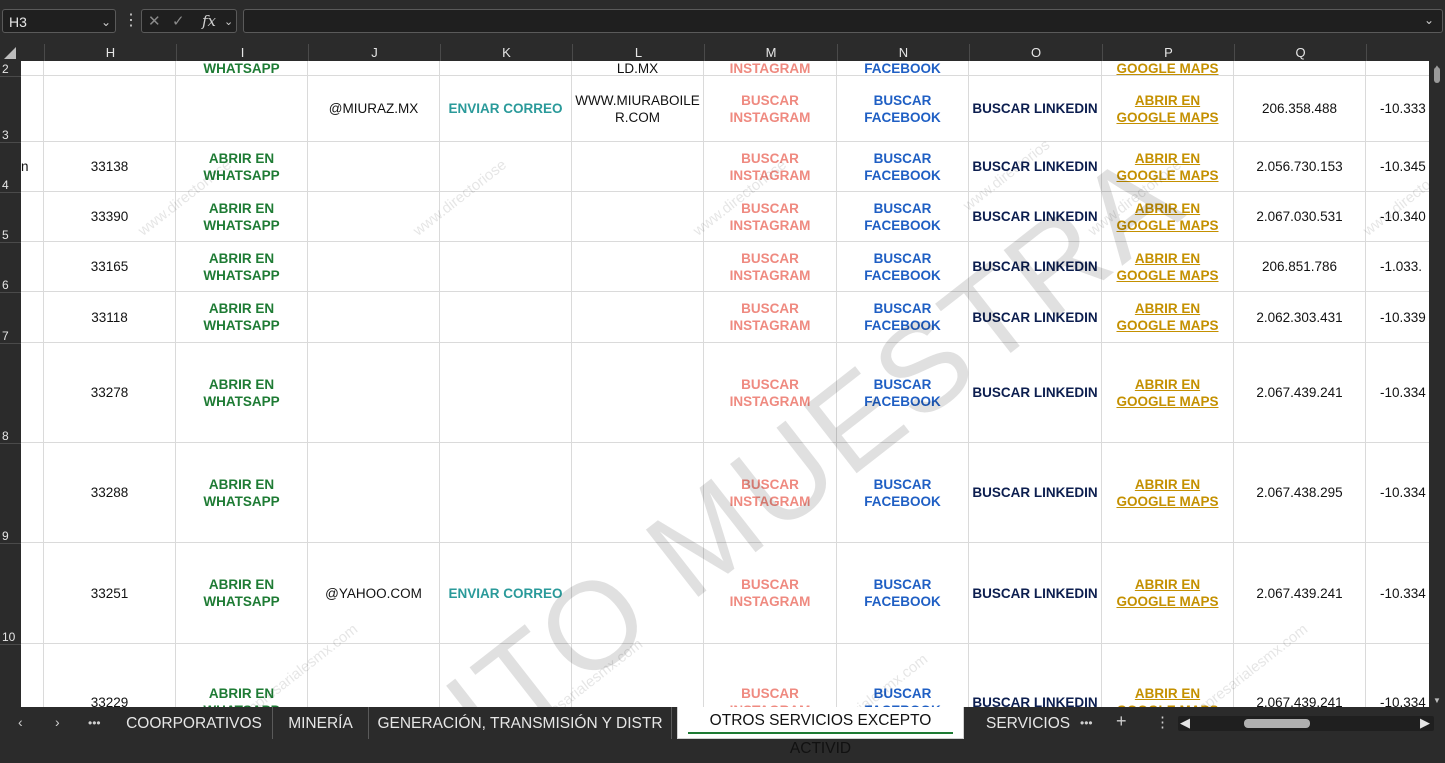 The width and height of the screenshot is (1445, 763). What do you see at coordinates (1086, 723) in the screenshot?
I see `more-sheets-right-icon: •••` at bounding box center [1086, 723].